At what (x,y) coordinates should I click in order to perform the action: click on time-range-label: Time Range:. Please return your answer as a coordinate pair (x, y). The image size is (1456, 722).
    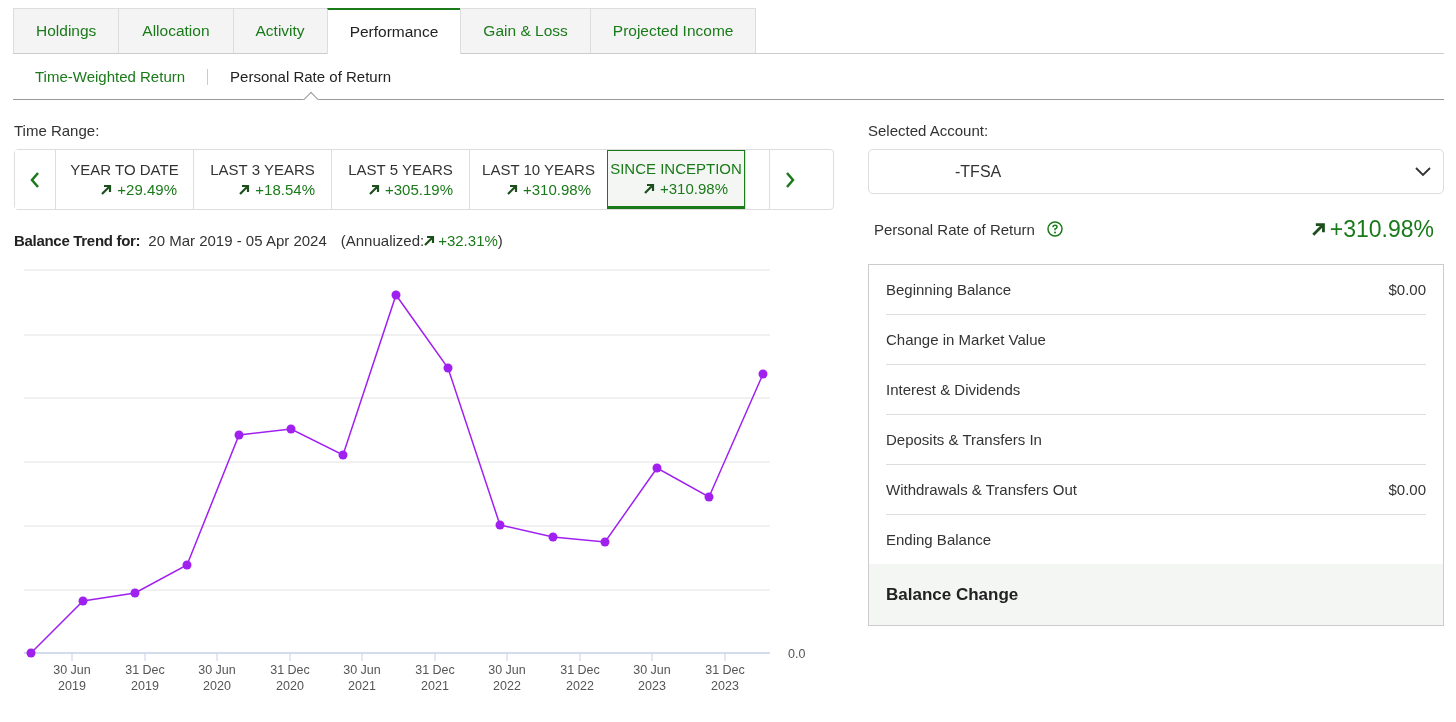
    Looking at the image, I should click on (57, 131).